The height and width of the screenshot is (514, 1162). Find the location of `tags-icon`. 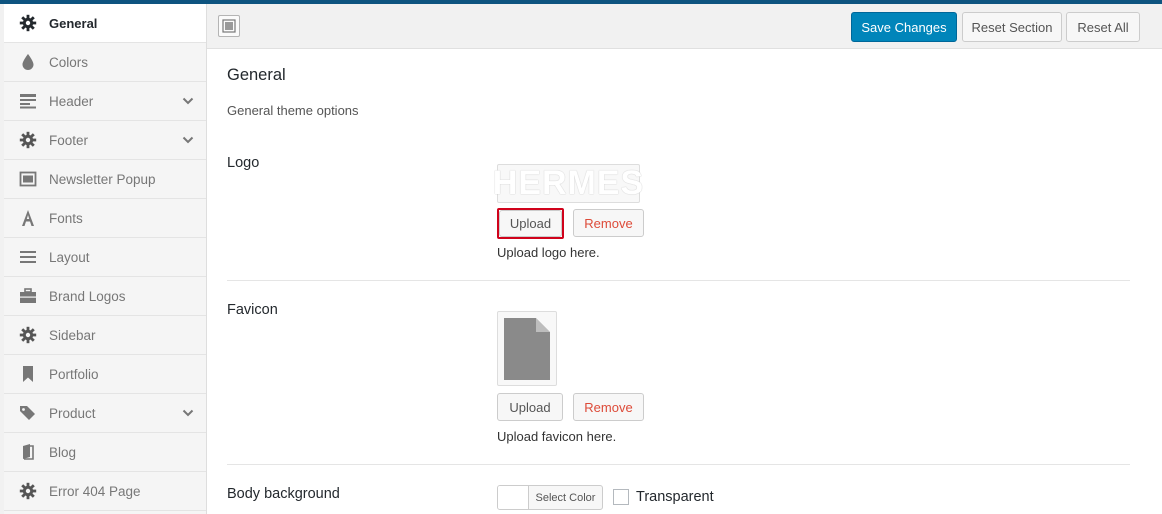

tags-icon is located at coordinates (28, 413).